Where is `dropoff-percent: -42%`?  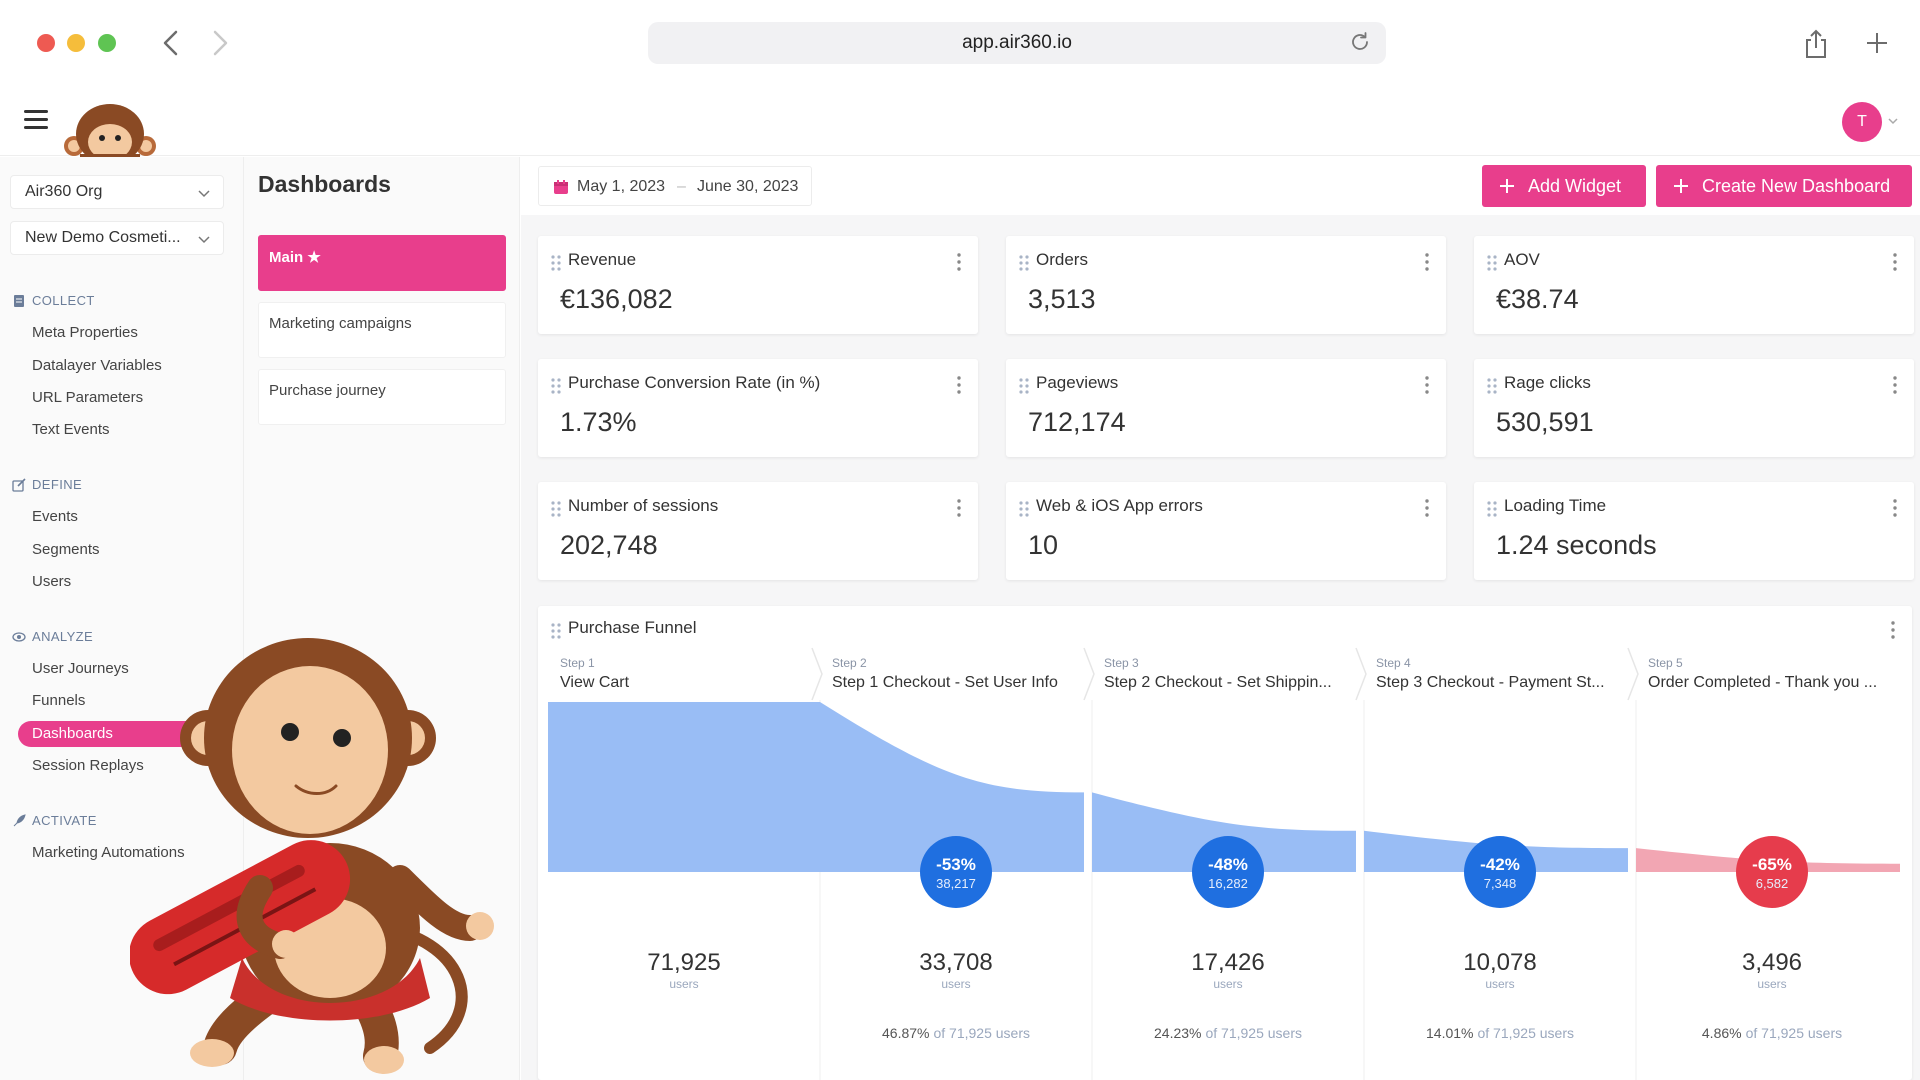 dropoff-percent: -42% is located at coordinates (1500, 864).